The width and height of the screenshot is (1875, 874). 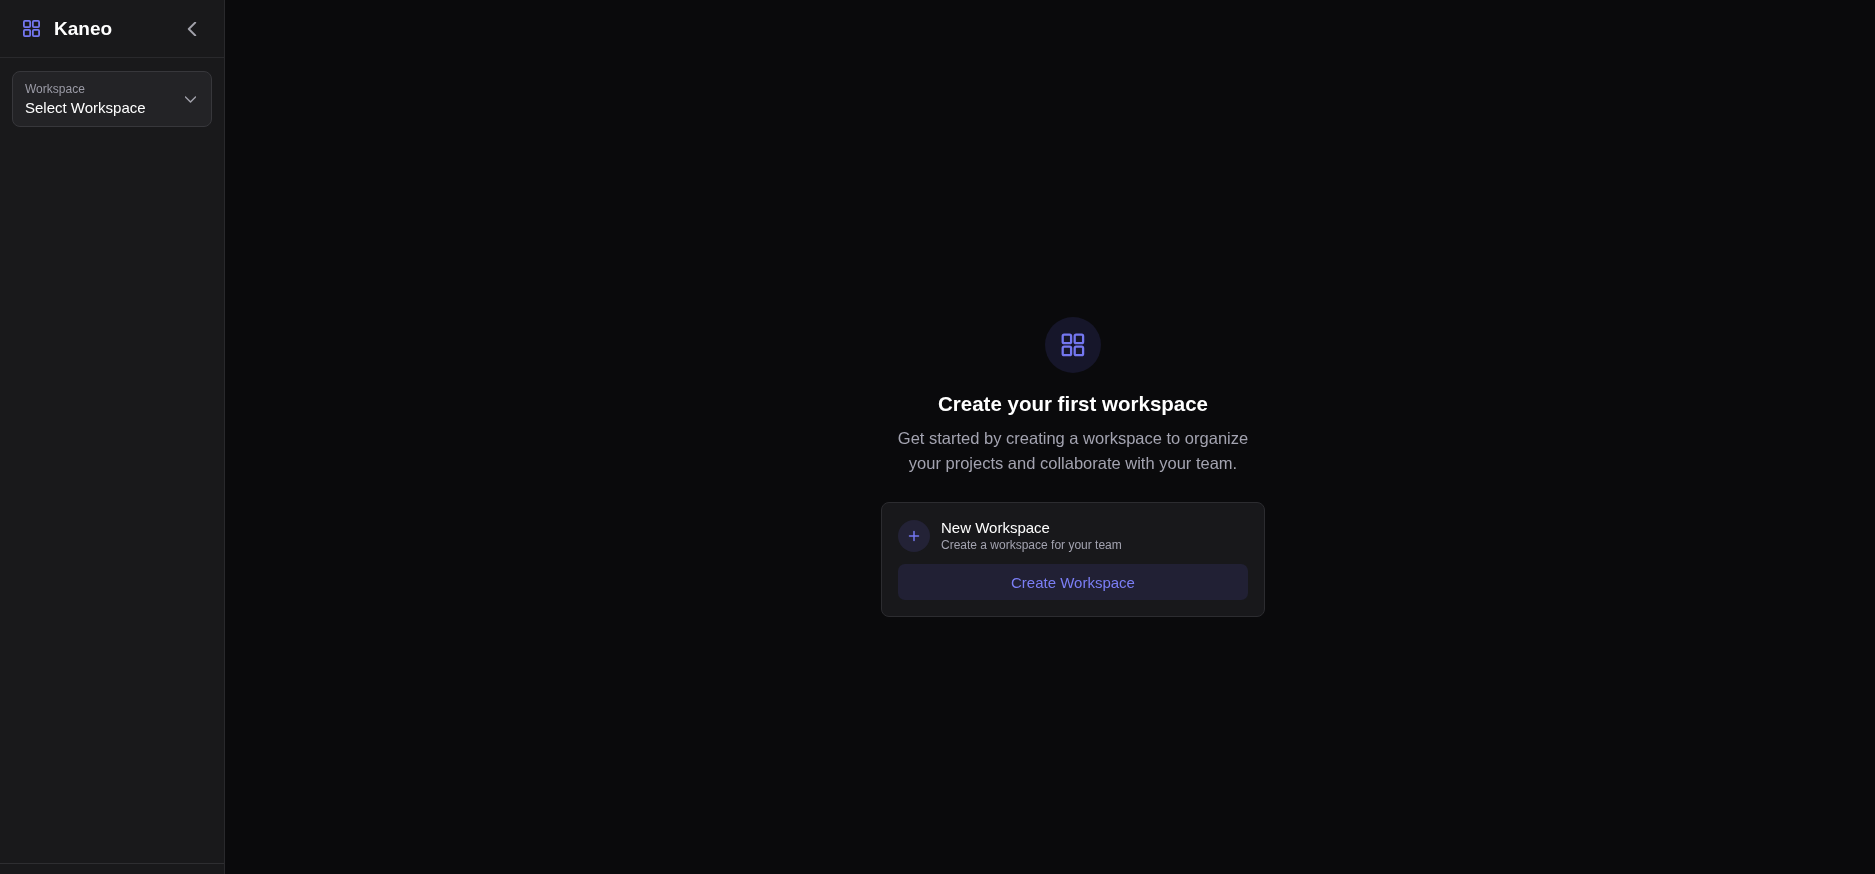 I want to click on chevron-down-icon, so click(x=190, y=99).